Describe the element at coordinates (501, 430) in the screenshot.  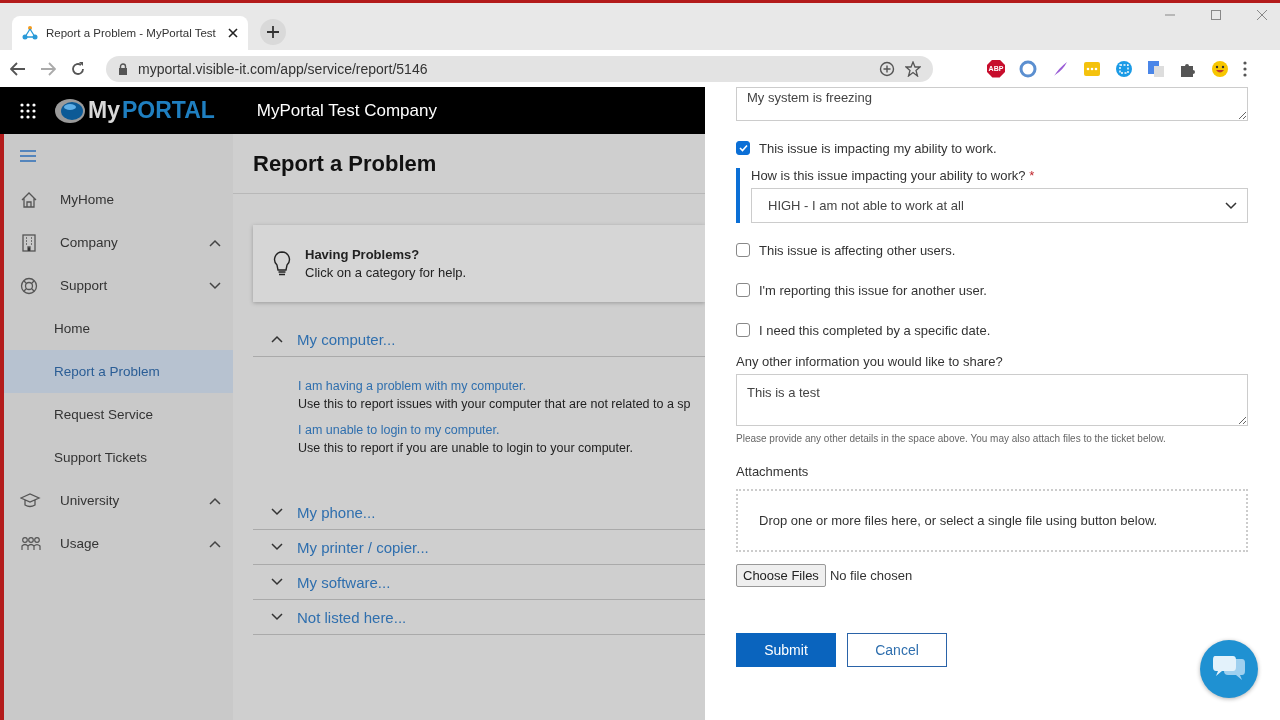
I see `category-option-link: I am unable to login to my computer.` at that location.